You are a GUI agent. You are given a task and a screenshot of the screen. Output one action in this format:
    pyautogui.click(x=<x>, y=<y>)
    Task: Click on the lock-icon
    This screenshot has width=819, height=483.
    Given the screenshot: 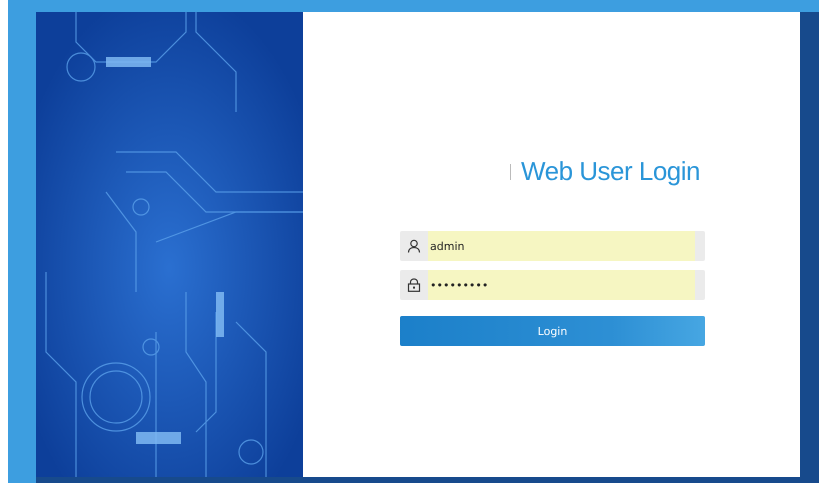 What is the action you would take?
    pyautogui.click(x=414, y=285)
    